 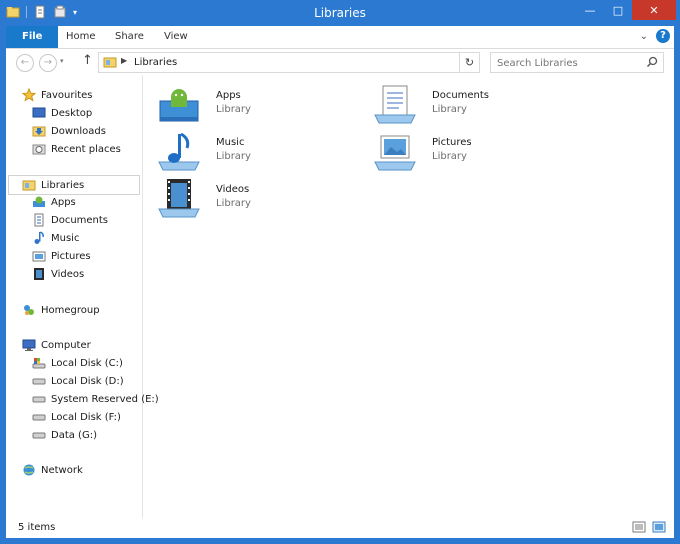 I want to click on homegroup-icon, so click(x=29, y=310).